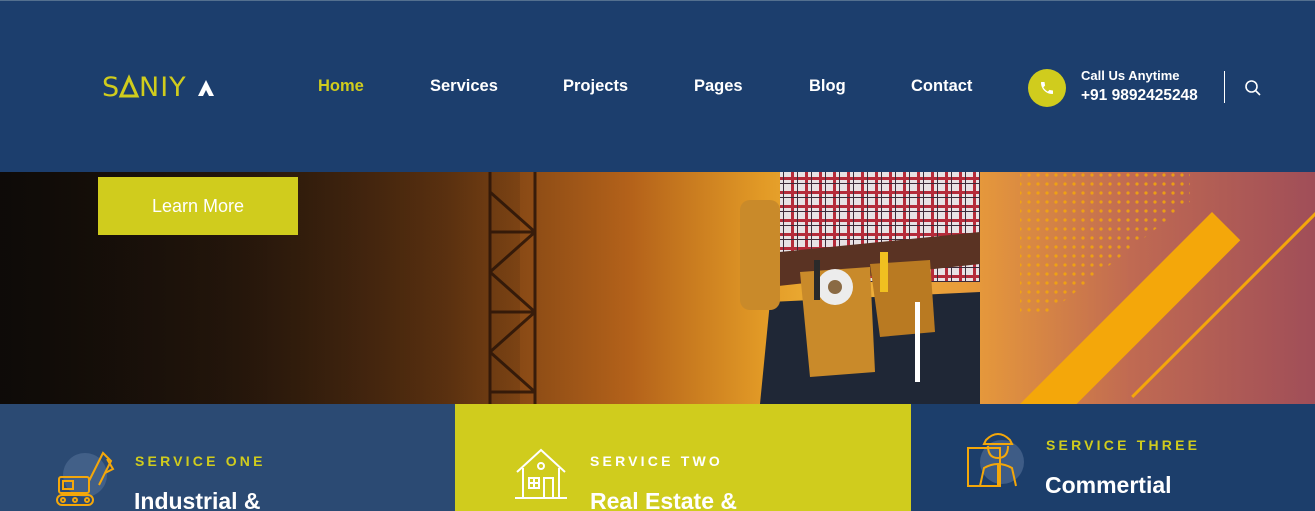  I want to click on service-title: Industrial &, so click(197, 499).